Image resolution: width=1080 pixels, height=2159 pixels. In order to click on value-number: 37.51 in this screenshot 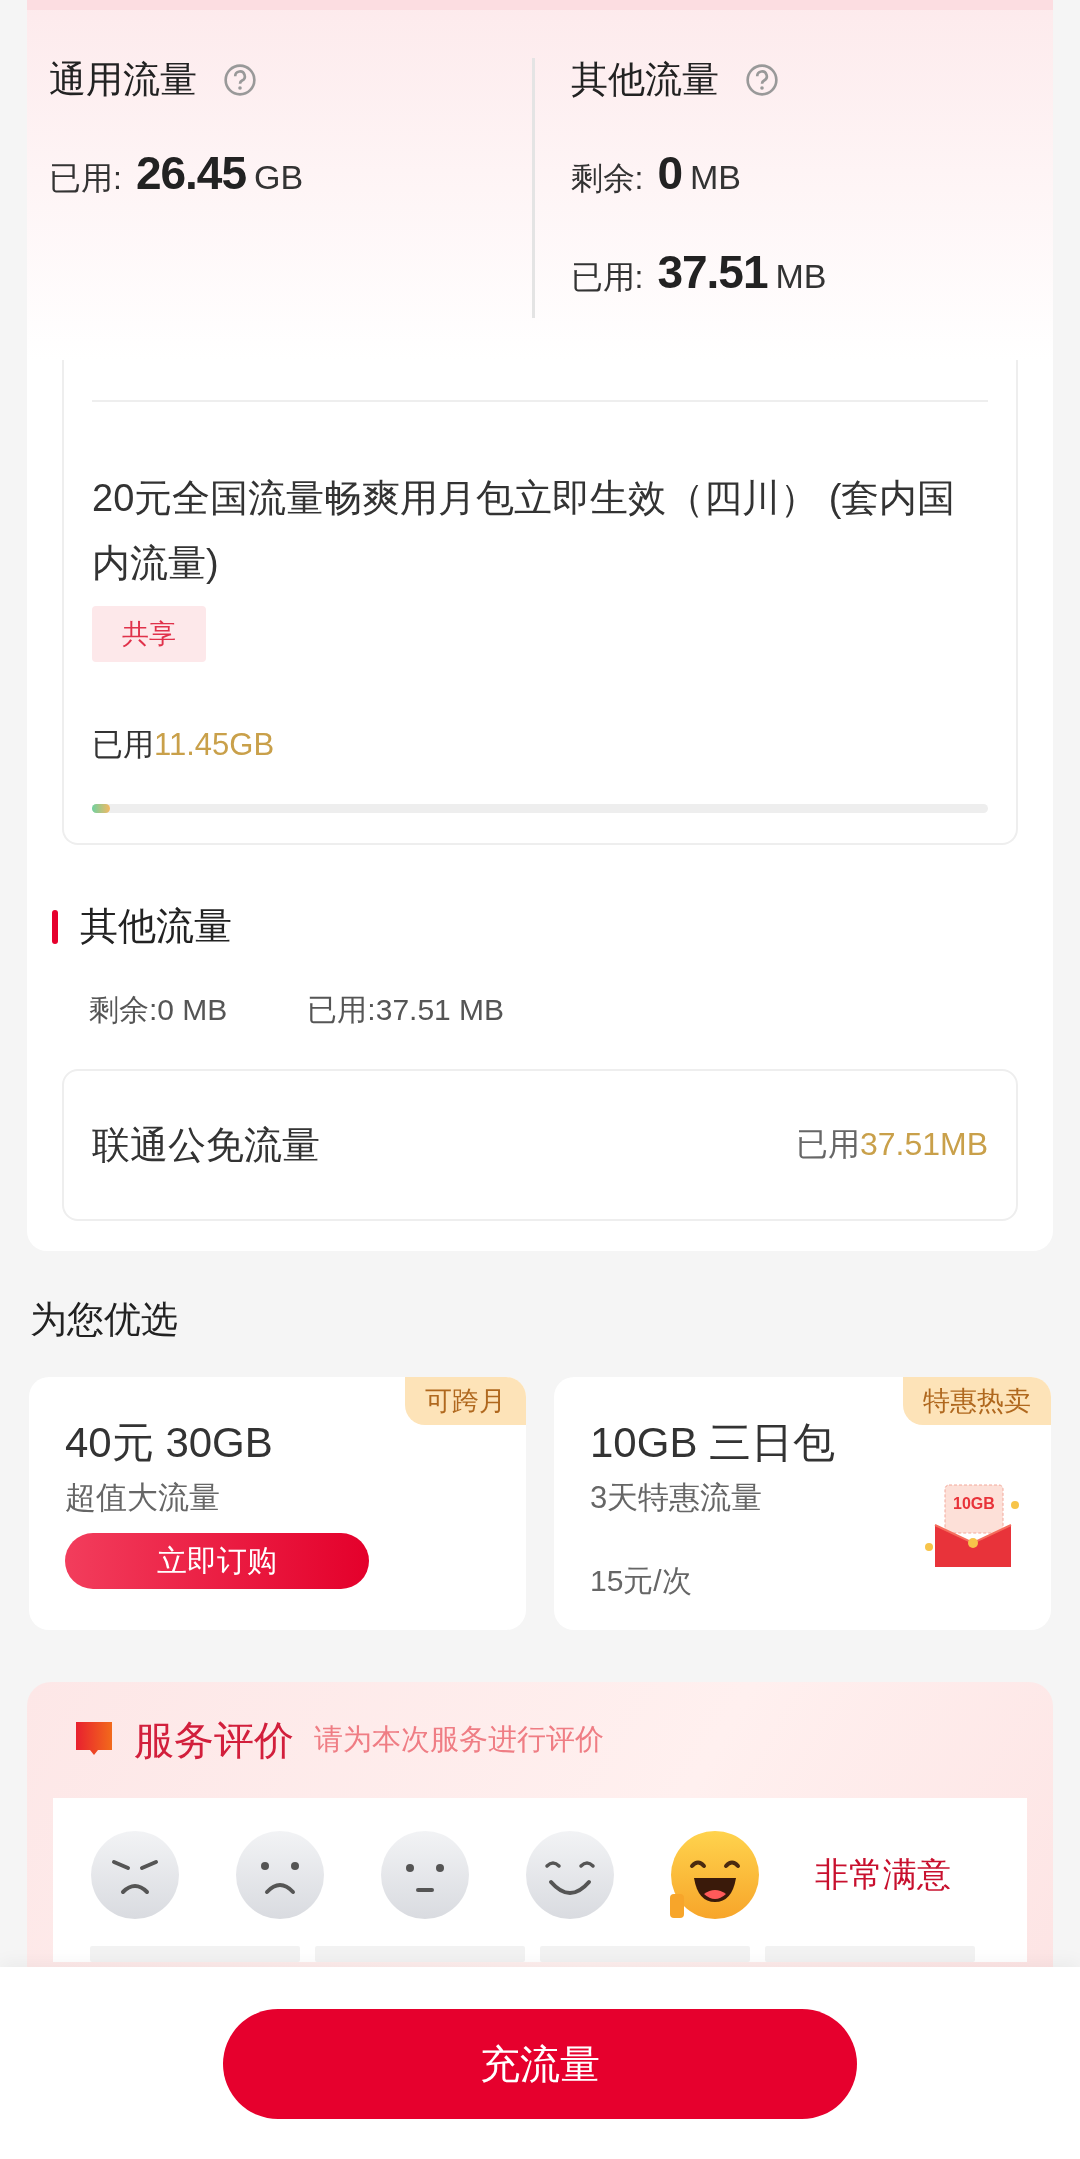, I will do `click(712, 272)`.